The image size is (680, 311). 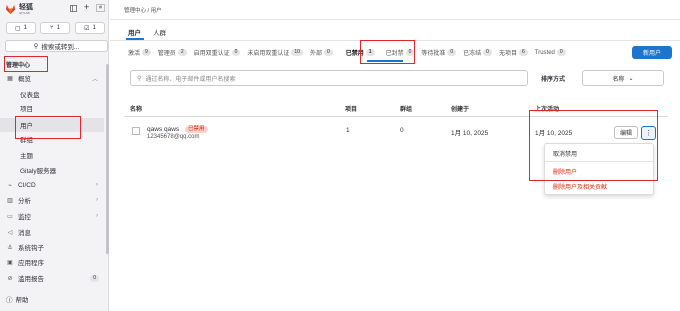 What do you see at coordinates (477, 52) in the screenshot?
I see `tab-deactivated: 已冻结 0` at bounding box center [477, 52].